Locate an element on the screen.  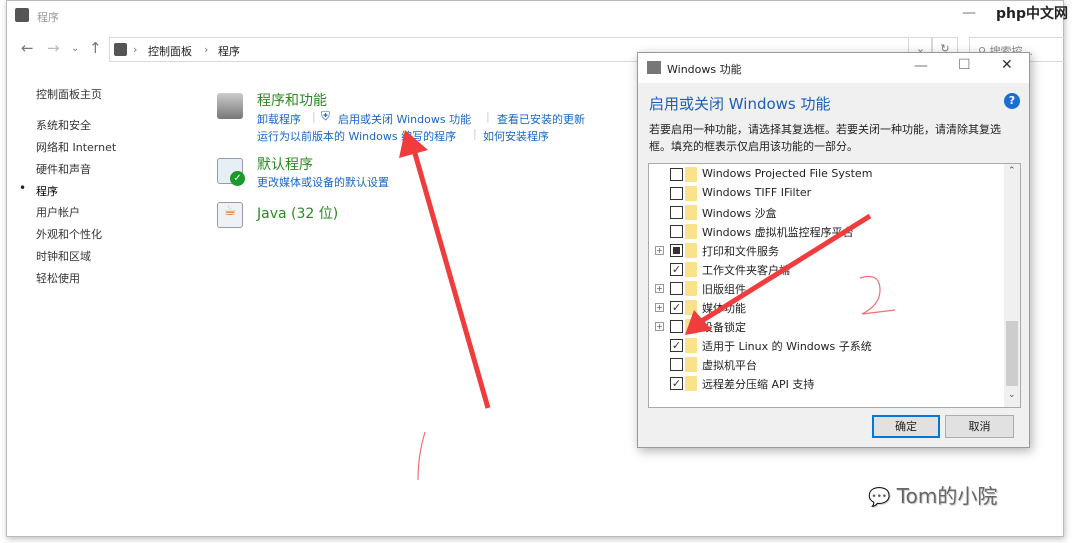
arrow-to-windows-features is located at coordinates (445, 269).